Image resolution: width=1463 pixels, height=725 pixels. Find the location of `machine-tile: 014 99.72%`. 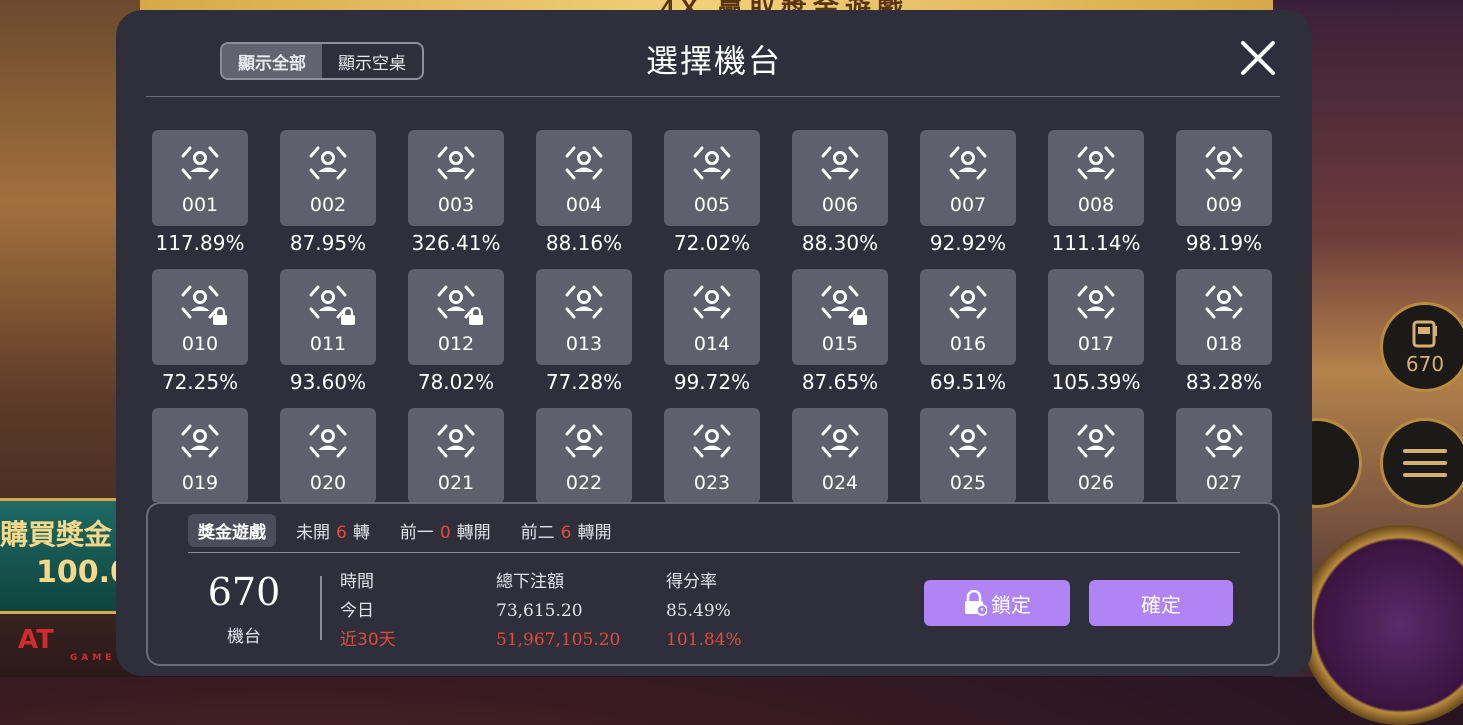

machine-tile: 014 99.72% is located at coordinates (712, 338).